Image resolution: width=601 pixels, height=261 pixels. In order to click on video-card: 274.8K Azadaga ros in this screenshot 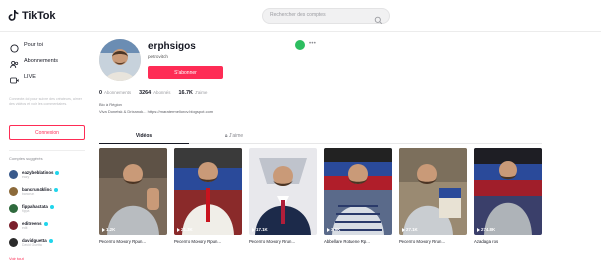, I will do `click(508, 196)`.